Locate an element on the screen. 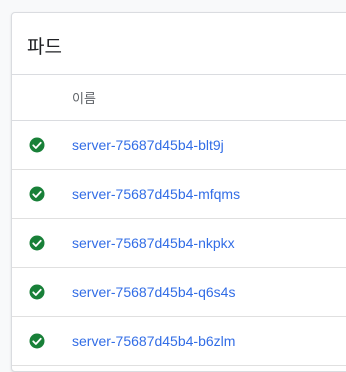 The image size is (346, 372). column-header-name: 이름 is located at coordinates (179, 98).